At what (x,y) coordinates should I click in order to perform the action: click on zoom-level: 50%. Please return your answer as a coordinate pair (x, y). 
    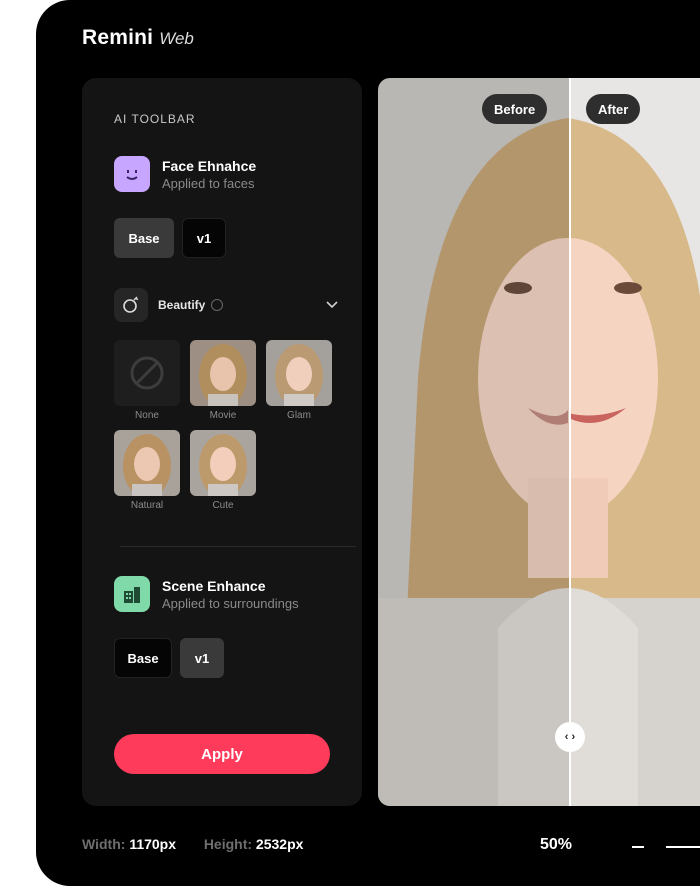
    Looking at the image, I should click on (556, 844).